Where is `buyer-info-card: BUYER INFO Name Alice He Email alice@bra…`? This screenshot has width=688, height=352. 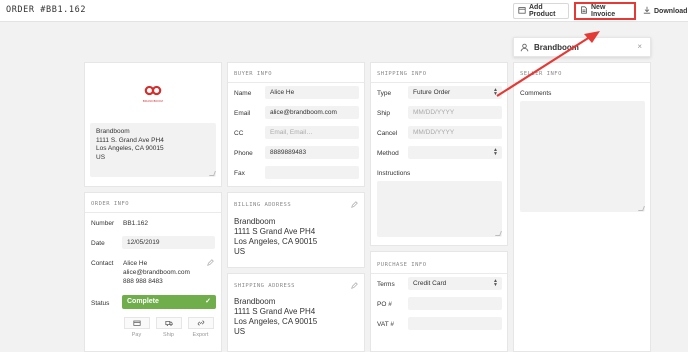 buyer-info-card: BUYER INFO Name Alice He Email alice@bra… is located at coordinates (296, 124).